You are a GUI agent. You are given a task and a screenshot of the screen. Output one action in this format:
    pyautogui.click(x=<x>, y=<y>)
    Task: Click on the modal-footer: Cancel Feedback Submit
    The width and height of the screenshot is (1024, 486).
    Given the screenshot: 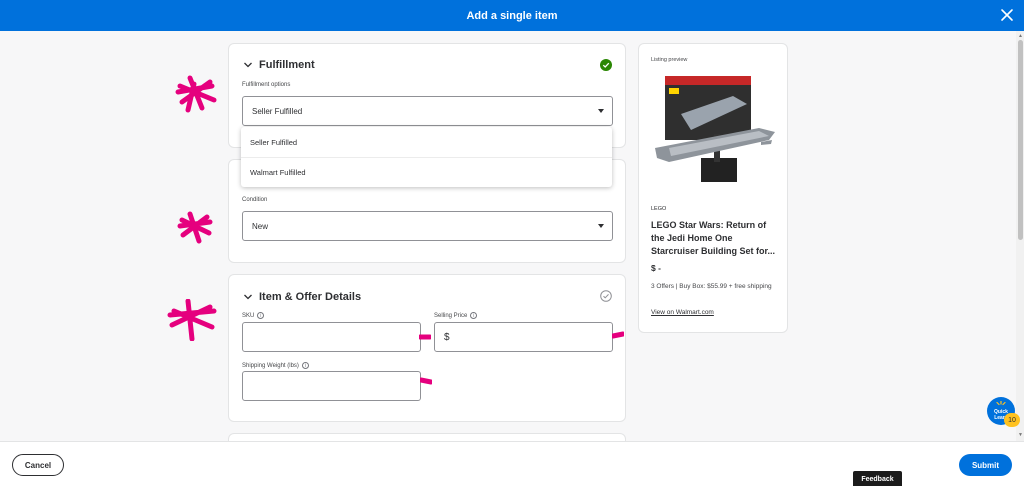 What is the action you would take?
    pyautogui.click(x=512, y=463)
    